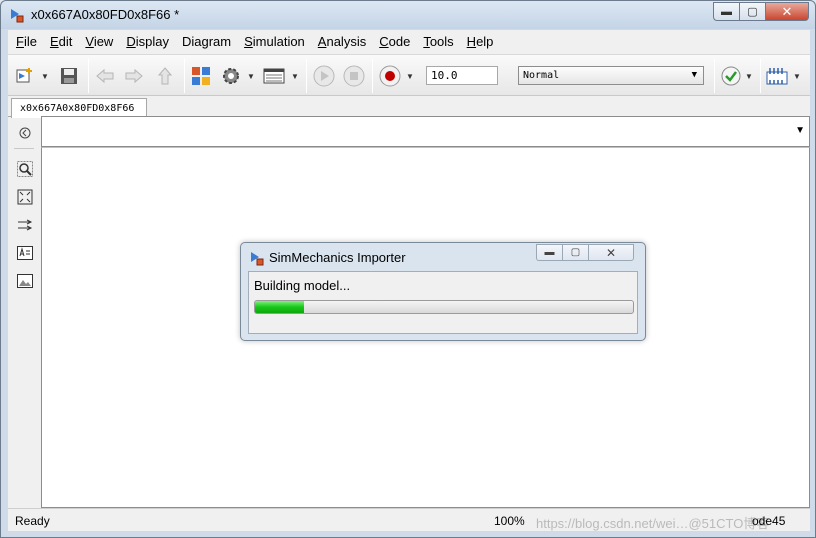 This screenshot has height=538, width=816. Describe the element at coordinates (575, 252) in the screenshot. I see `dialog-maximize-button: ▢` at that location.